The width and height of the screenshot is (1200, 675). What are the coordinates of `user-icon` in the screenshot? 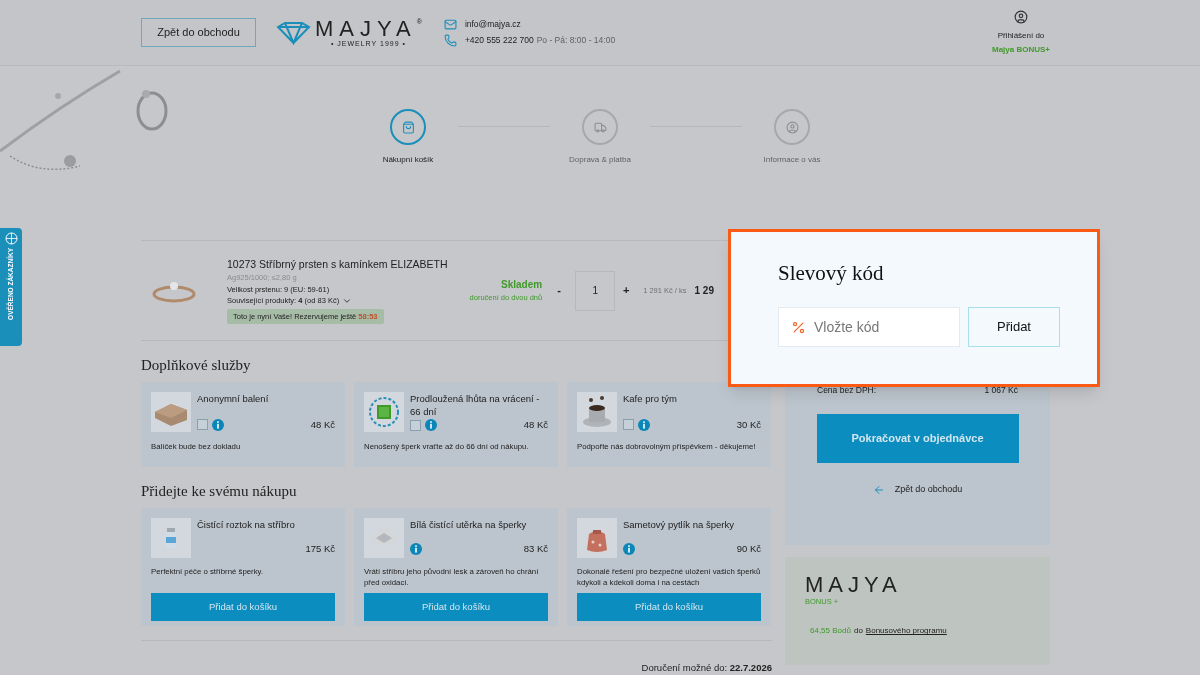 It's located at (792, 127).